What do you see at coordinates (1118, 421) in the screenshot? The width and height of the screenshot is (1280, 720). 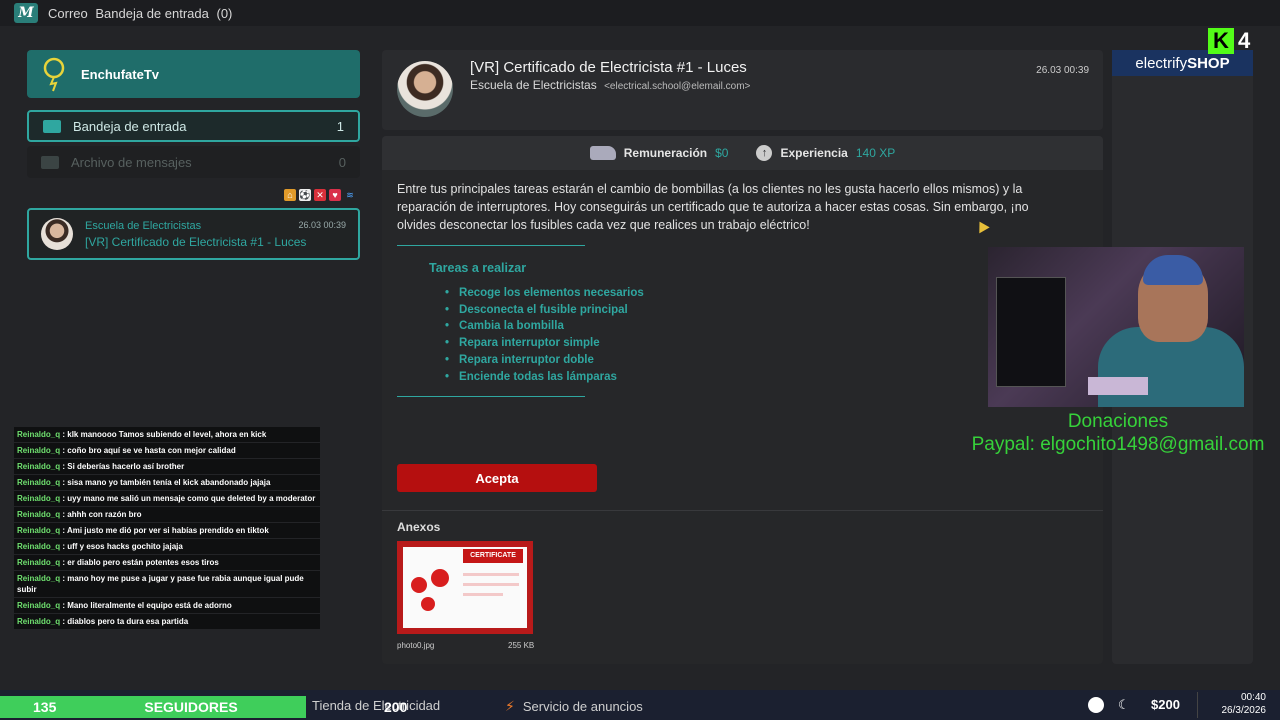 I see `donations-title: Donaciones` at bounding box center [1118, 421].